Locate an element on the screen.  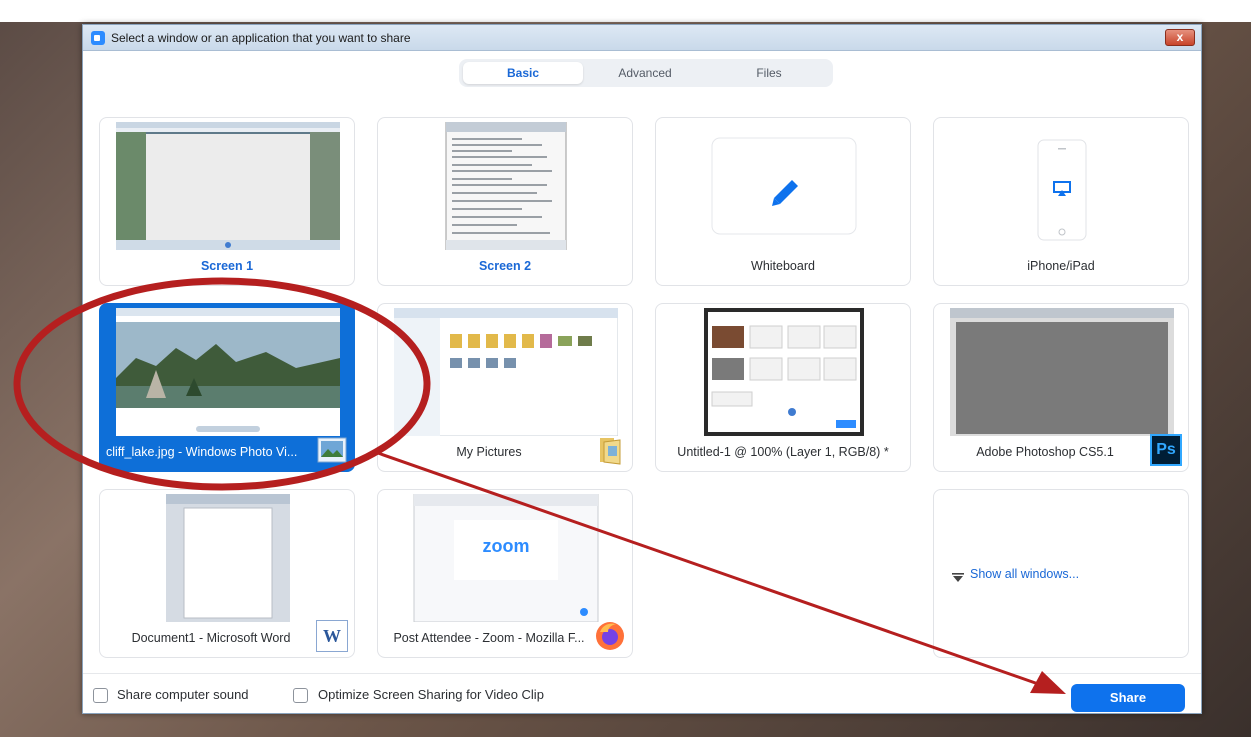
tile-label: Untitled-1 @ 100% (Layer 1, RGB/8) * is located at coordinates (783, 452).